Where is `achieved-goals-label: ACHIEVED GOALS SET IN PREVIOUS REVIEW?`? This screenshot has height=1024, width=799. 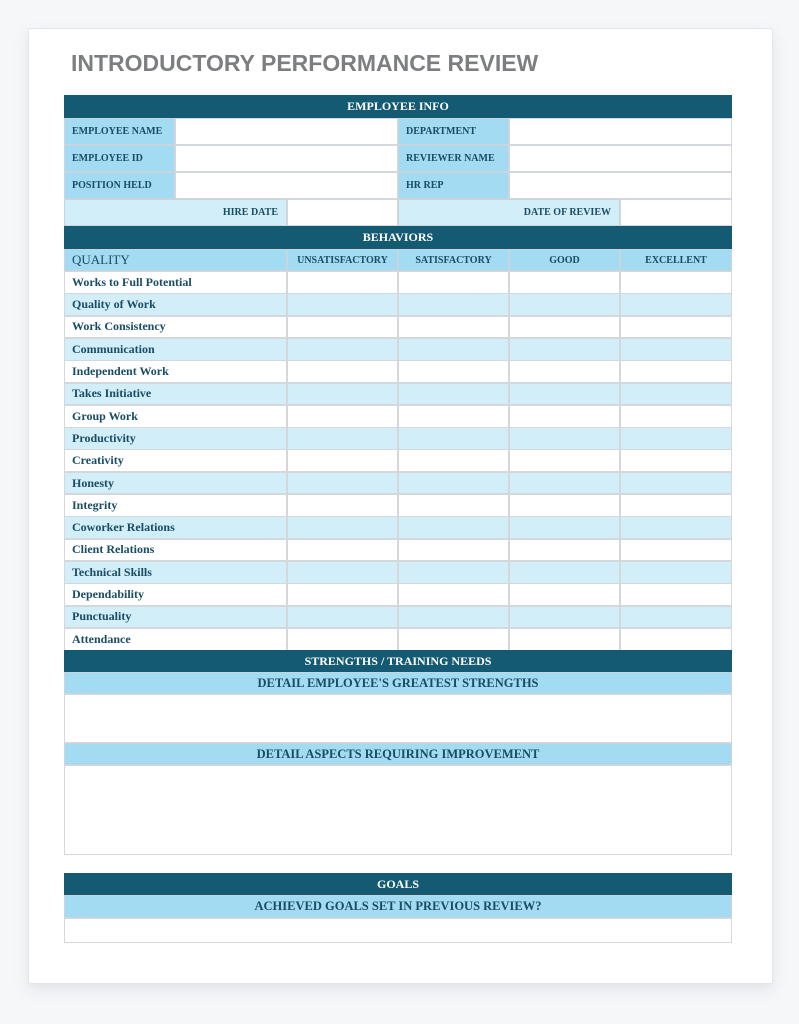 achieved-goals-label: ACHIEVED GOALS SET IN PREVIOUS REVIEW? is located at coordinates (398, 906).